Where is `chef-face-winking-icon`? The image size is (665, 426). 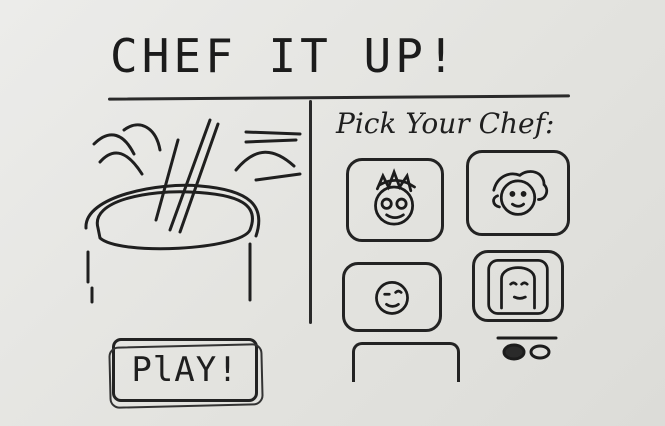 chef-face-winking-icon is located at coordinates (392, 298).